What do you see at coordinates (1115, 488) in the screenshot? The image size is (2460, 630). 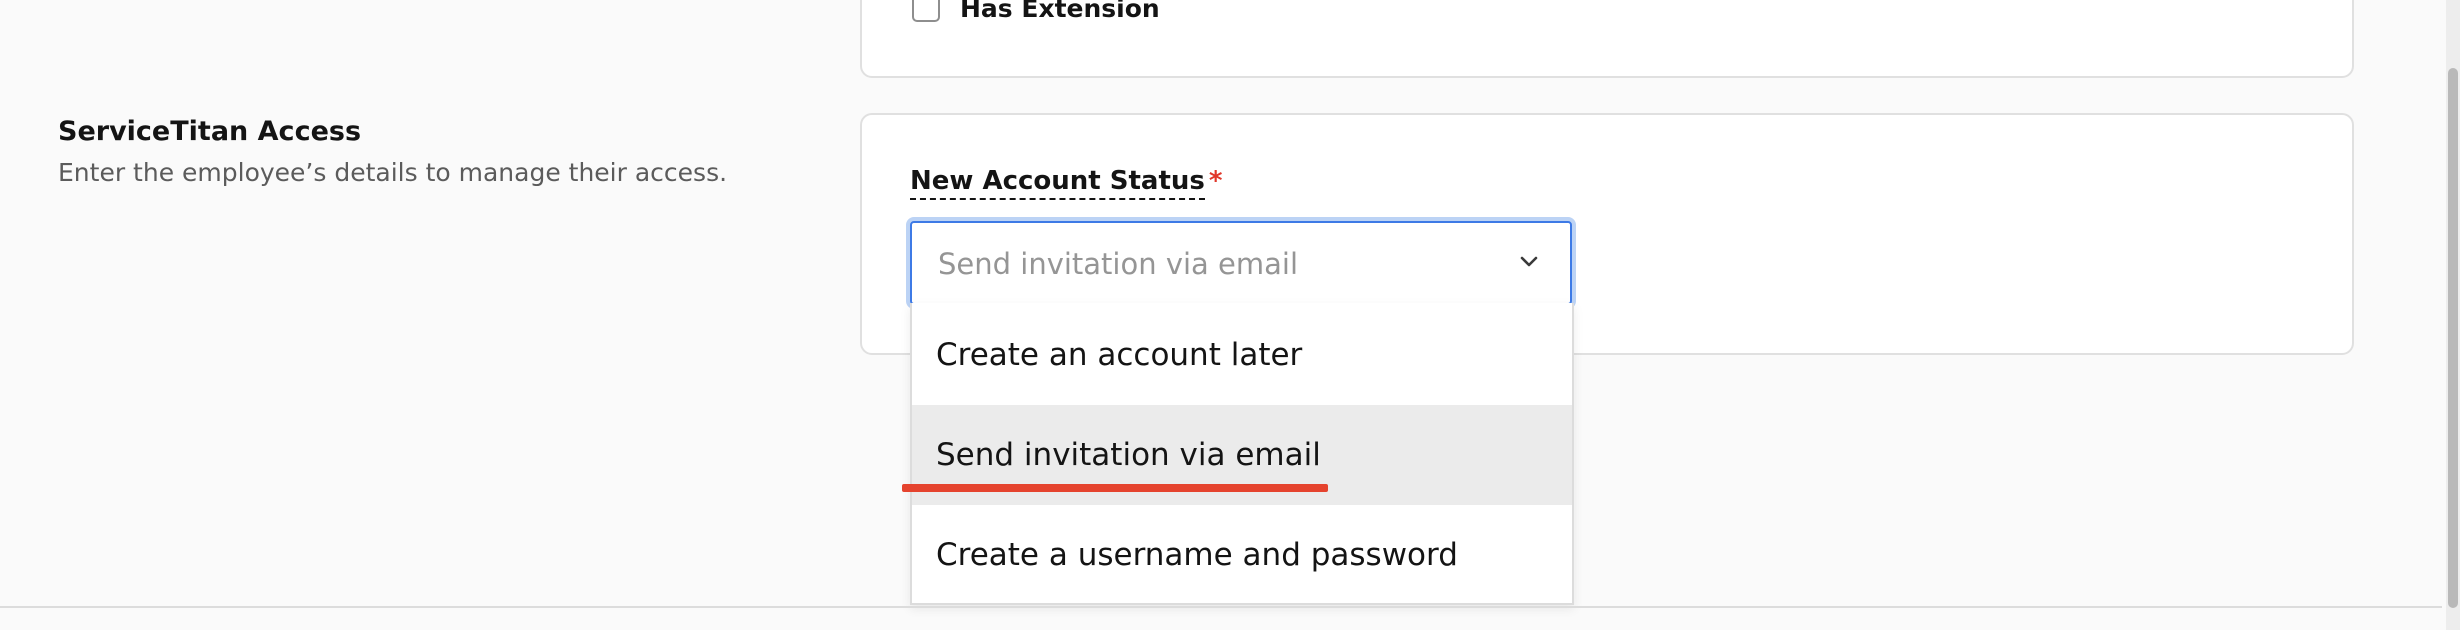 I see `annotation-underline` at bounding box center [1115, 488].